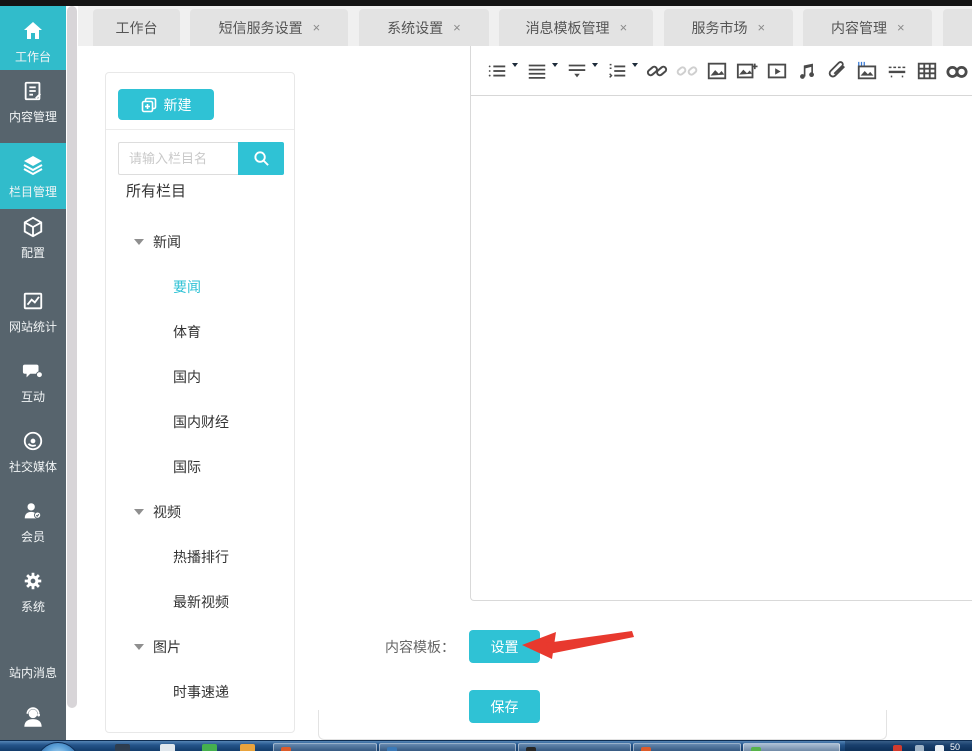 This screenshot has width=972, height=751. Describe the element at coordinates (957, 71) in the screenshot. I see `search-replace-icon` at that location.